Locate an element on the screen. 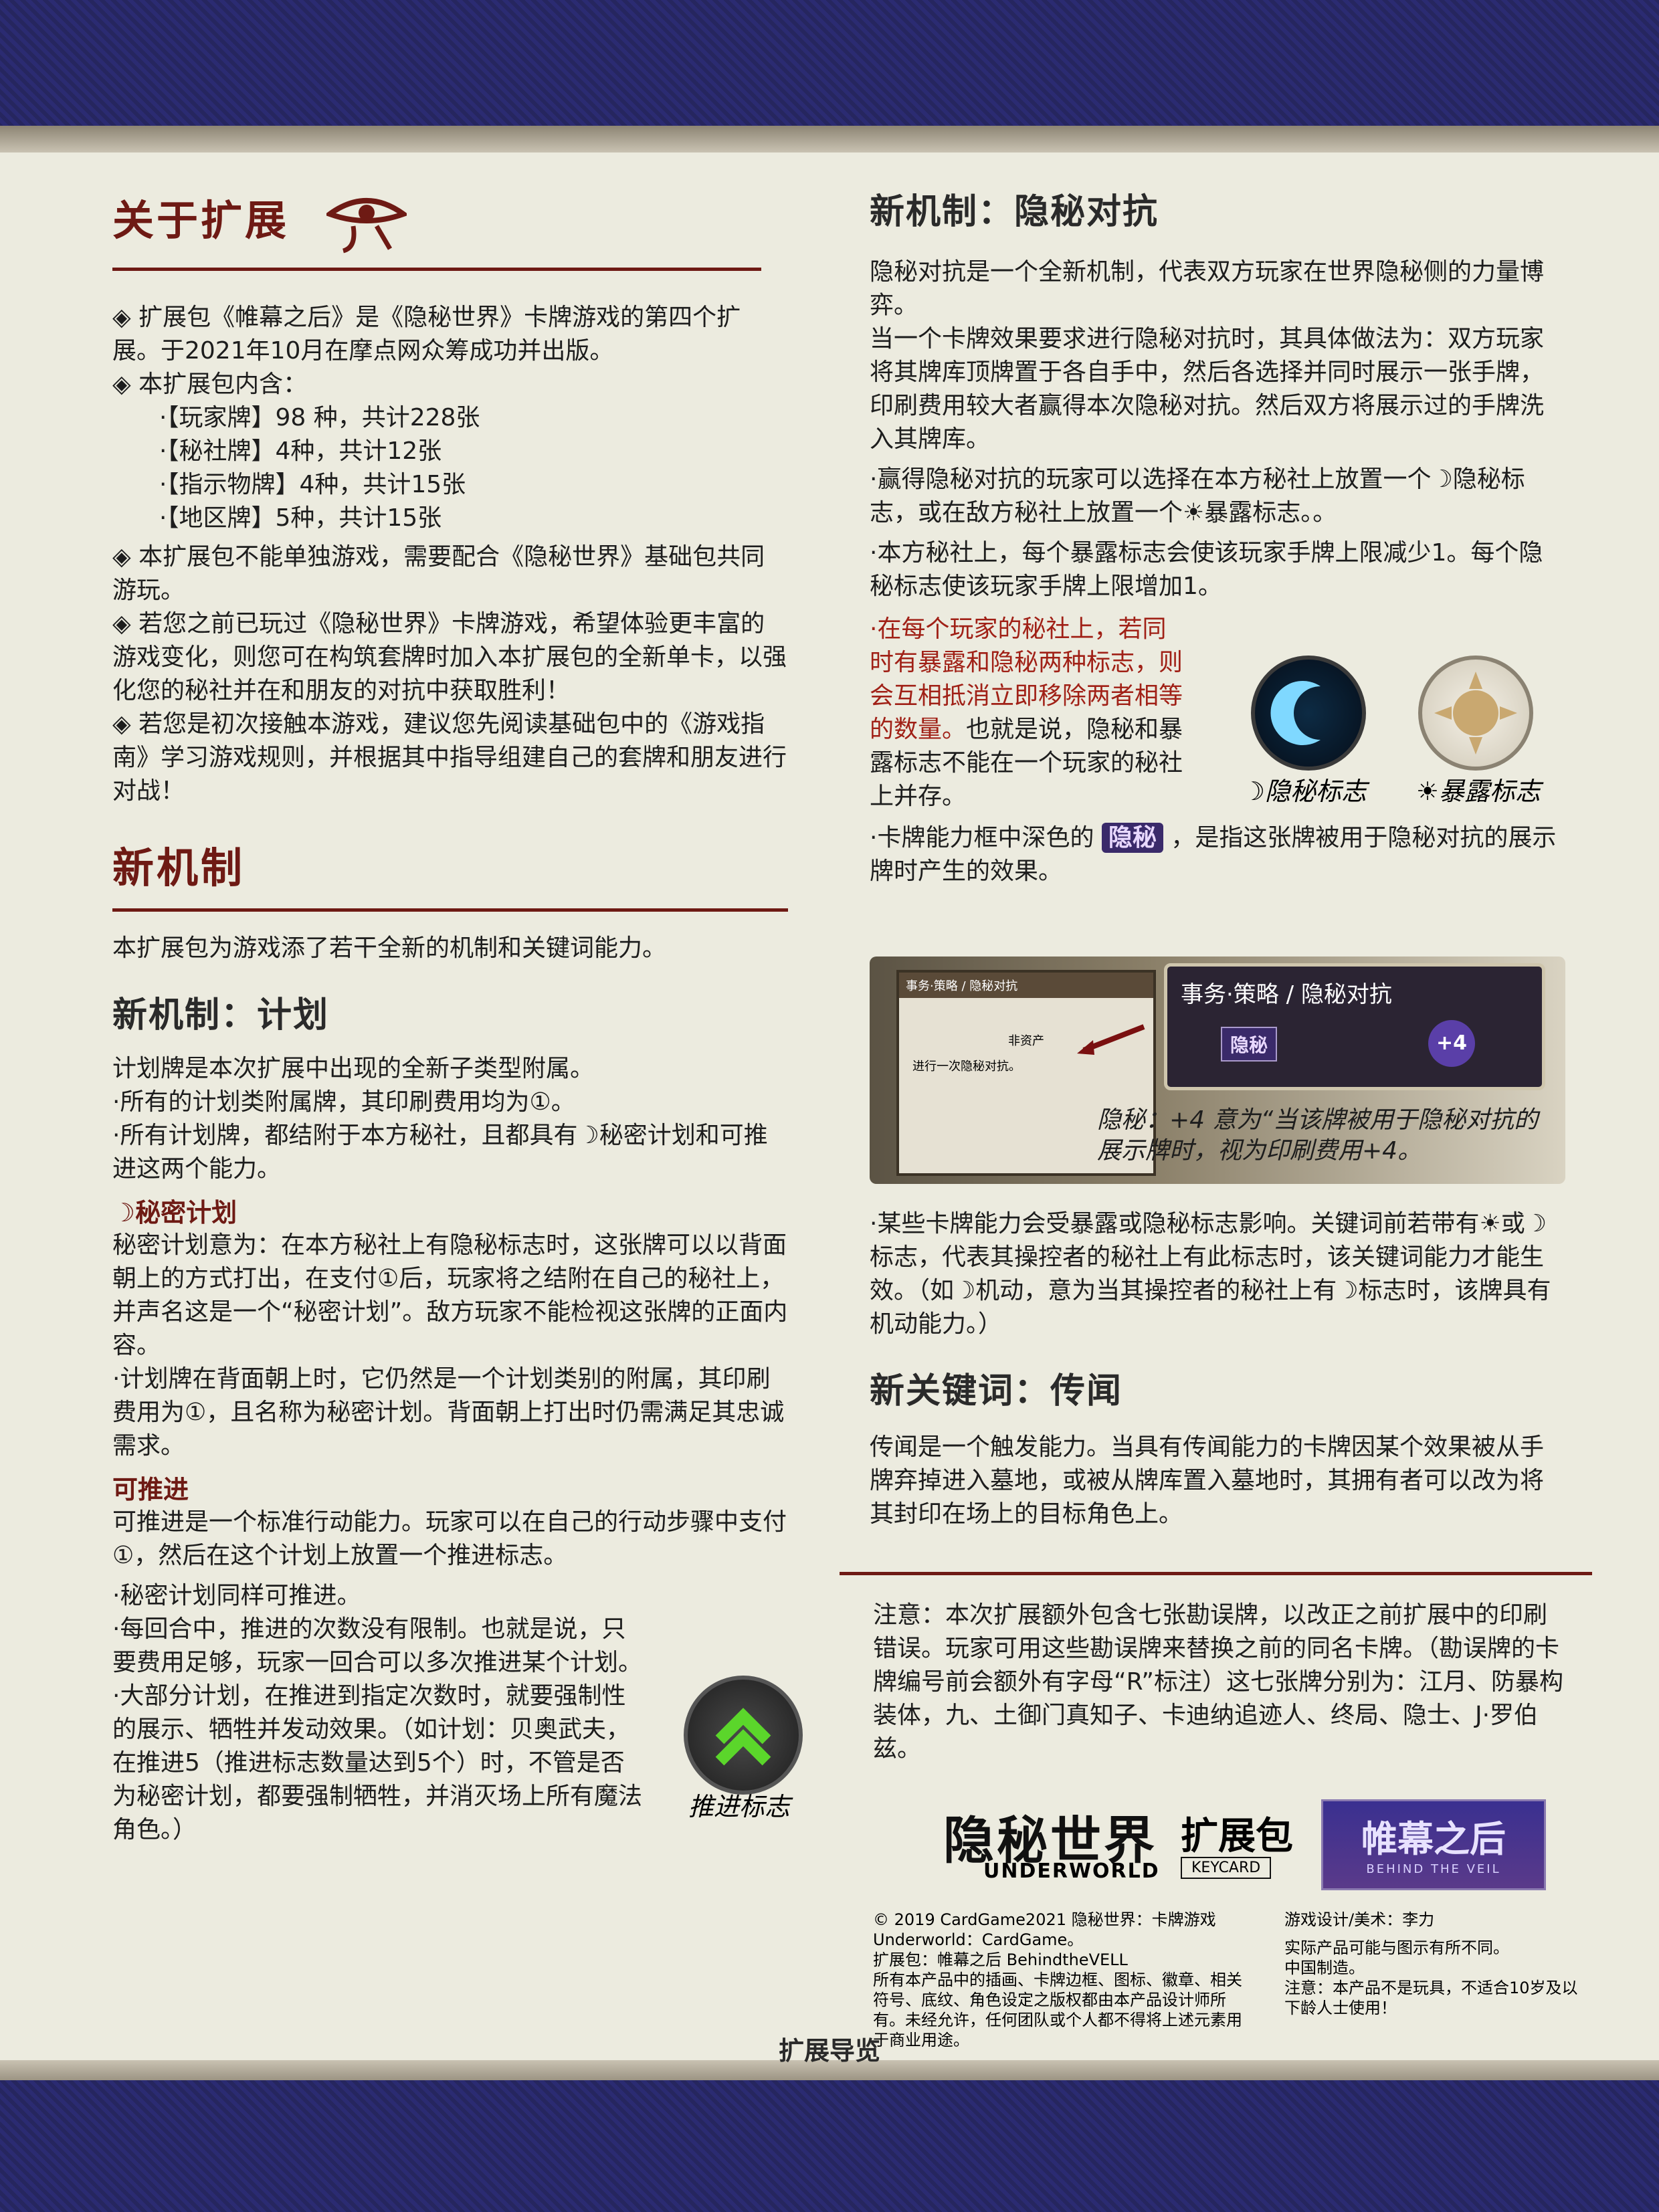  legal-line: 注意：本产品不是玩具，不适合10岁及以下龄人士使用！ is located at coordinates (1431, 1998).